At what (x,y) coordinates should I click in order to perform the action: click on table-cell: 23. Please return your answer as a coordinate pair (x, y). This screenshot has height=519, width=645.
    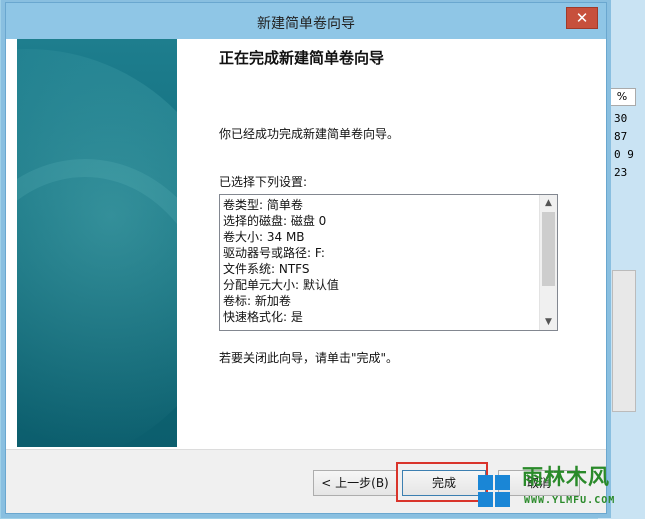
    Looking at the image, I should click on (621, 172).